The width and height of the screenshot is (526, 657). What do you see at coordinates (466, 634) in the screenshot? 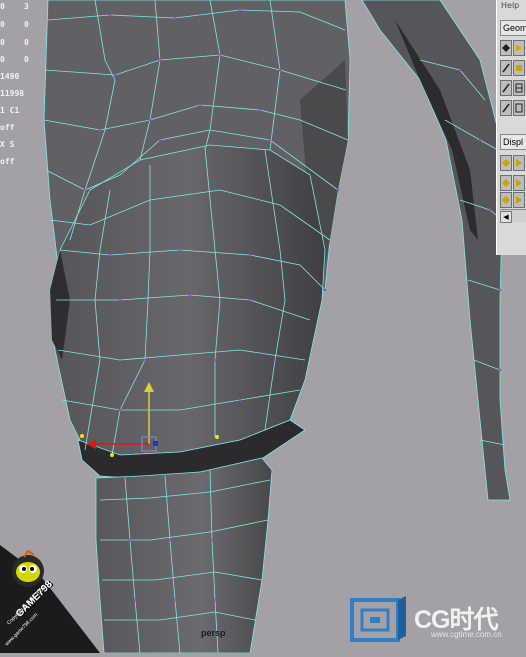
I see `cgtime-url: www.cgtime.com.cn` at bounding box center [466, 634].